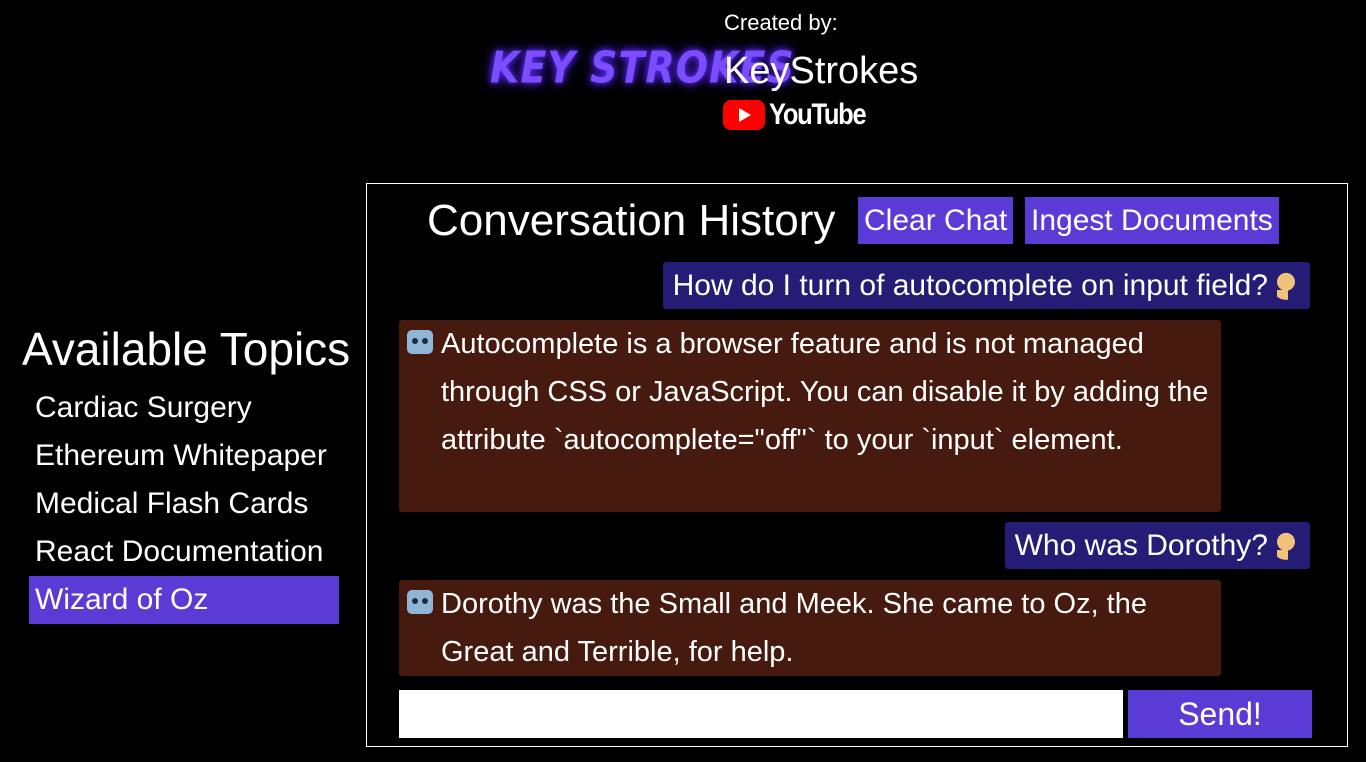 The height and width of the screenshot is (762, 1366). Describe the element at coordinates (184, 456) in the screenshot. I see `topic-item-ethereum-whitepaper: Ethereum Whitepaper` at that location.